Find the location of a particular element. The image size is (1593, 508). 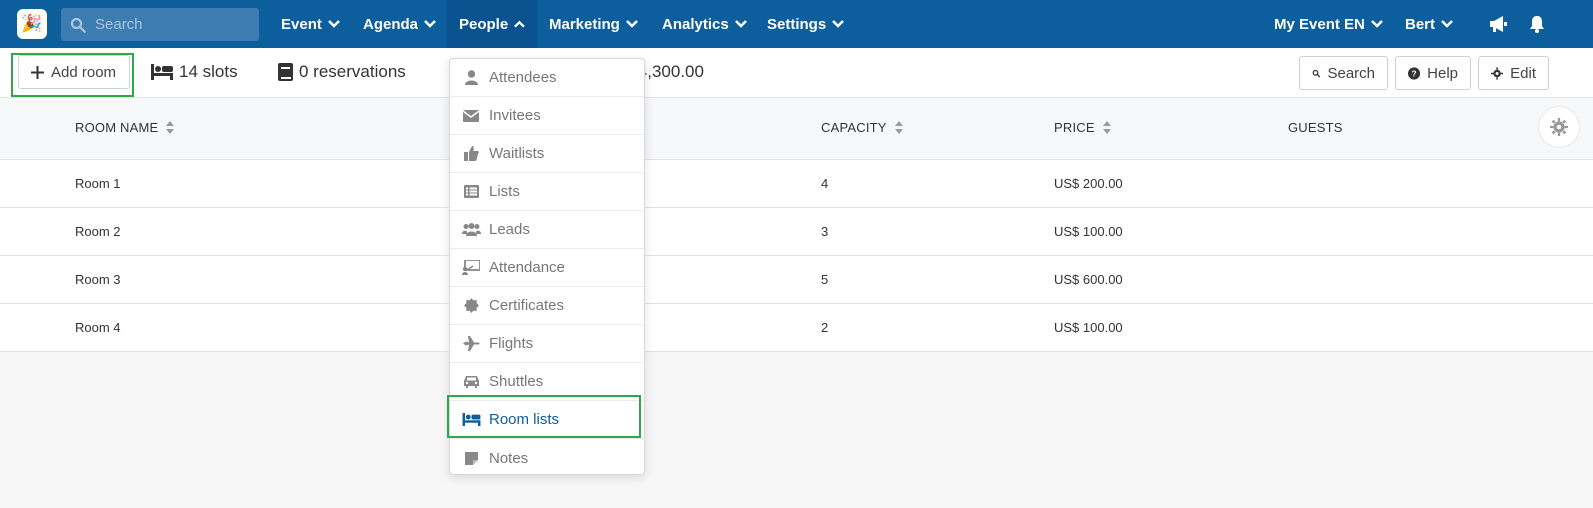

nav-settings: Settings is located at coordinates (805, 24).